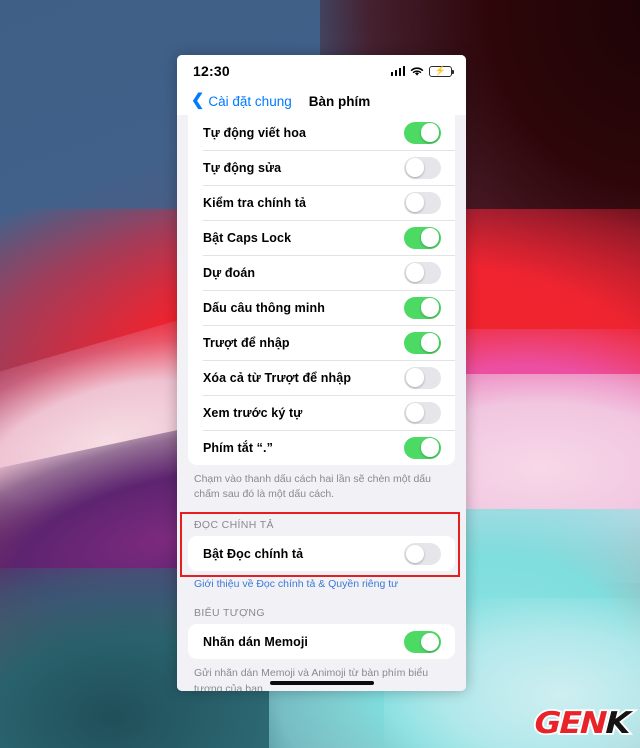 The width and height of the screenshot is (640, 748). I want to click on back-button: ❮ Cài đặt chung, so click(241, 100).